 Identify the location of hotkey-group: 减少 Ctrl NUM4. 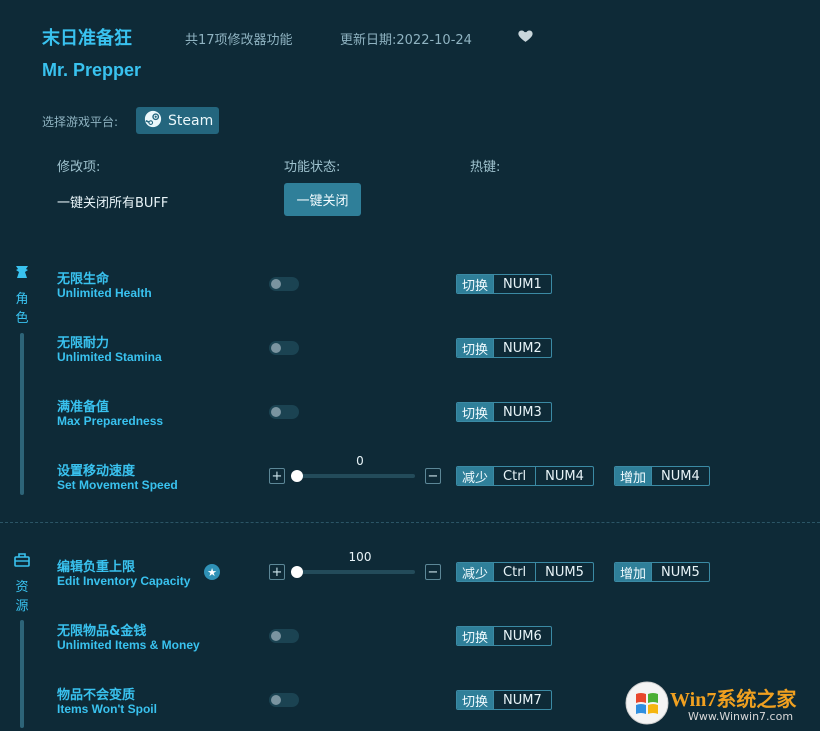
(525, 476).